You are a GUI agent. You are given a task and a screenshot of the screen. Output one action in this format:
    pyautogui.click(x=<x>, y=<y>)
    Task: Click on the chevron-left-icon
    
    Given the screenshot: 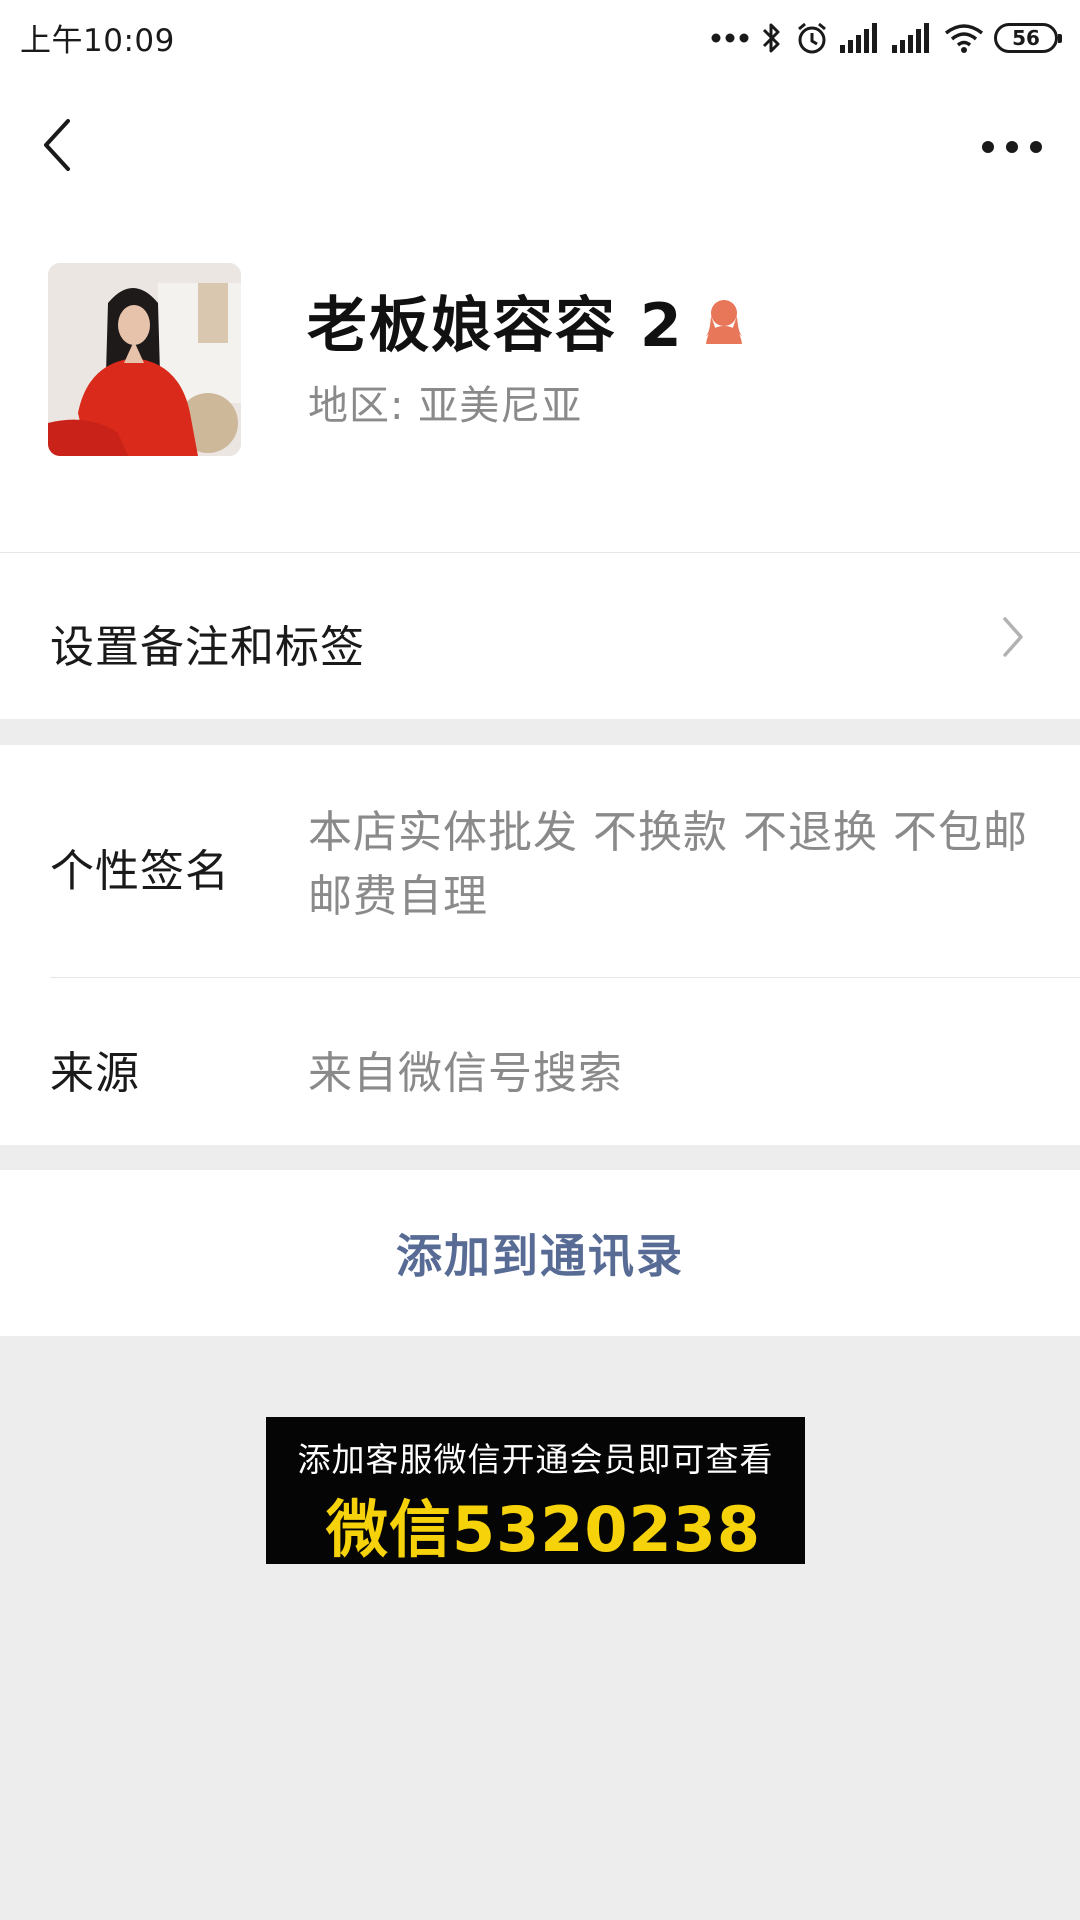 What is the action you would take?
    pyautogui.click(x=57, y=145)
    